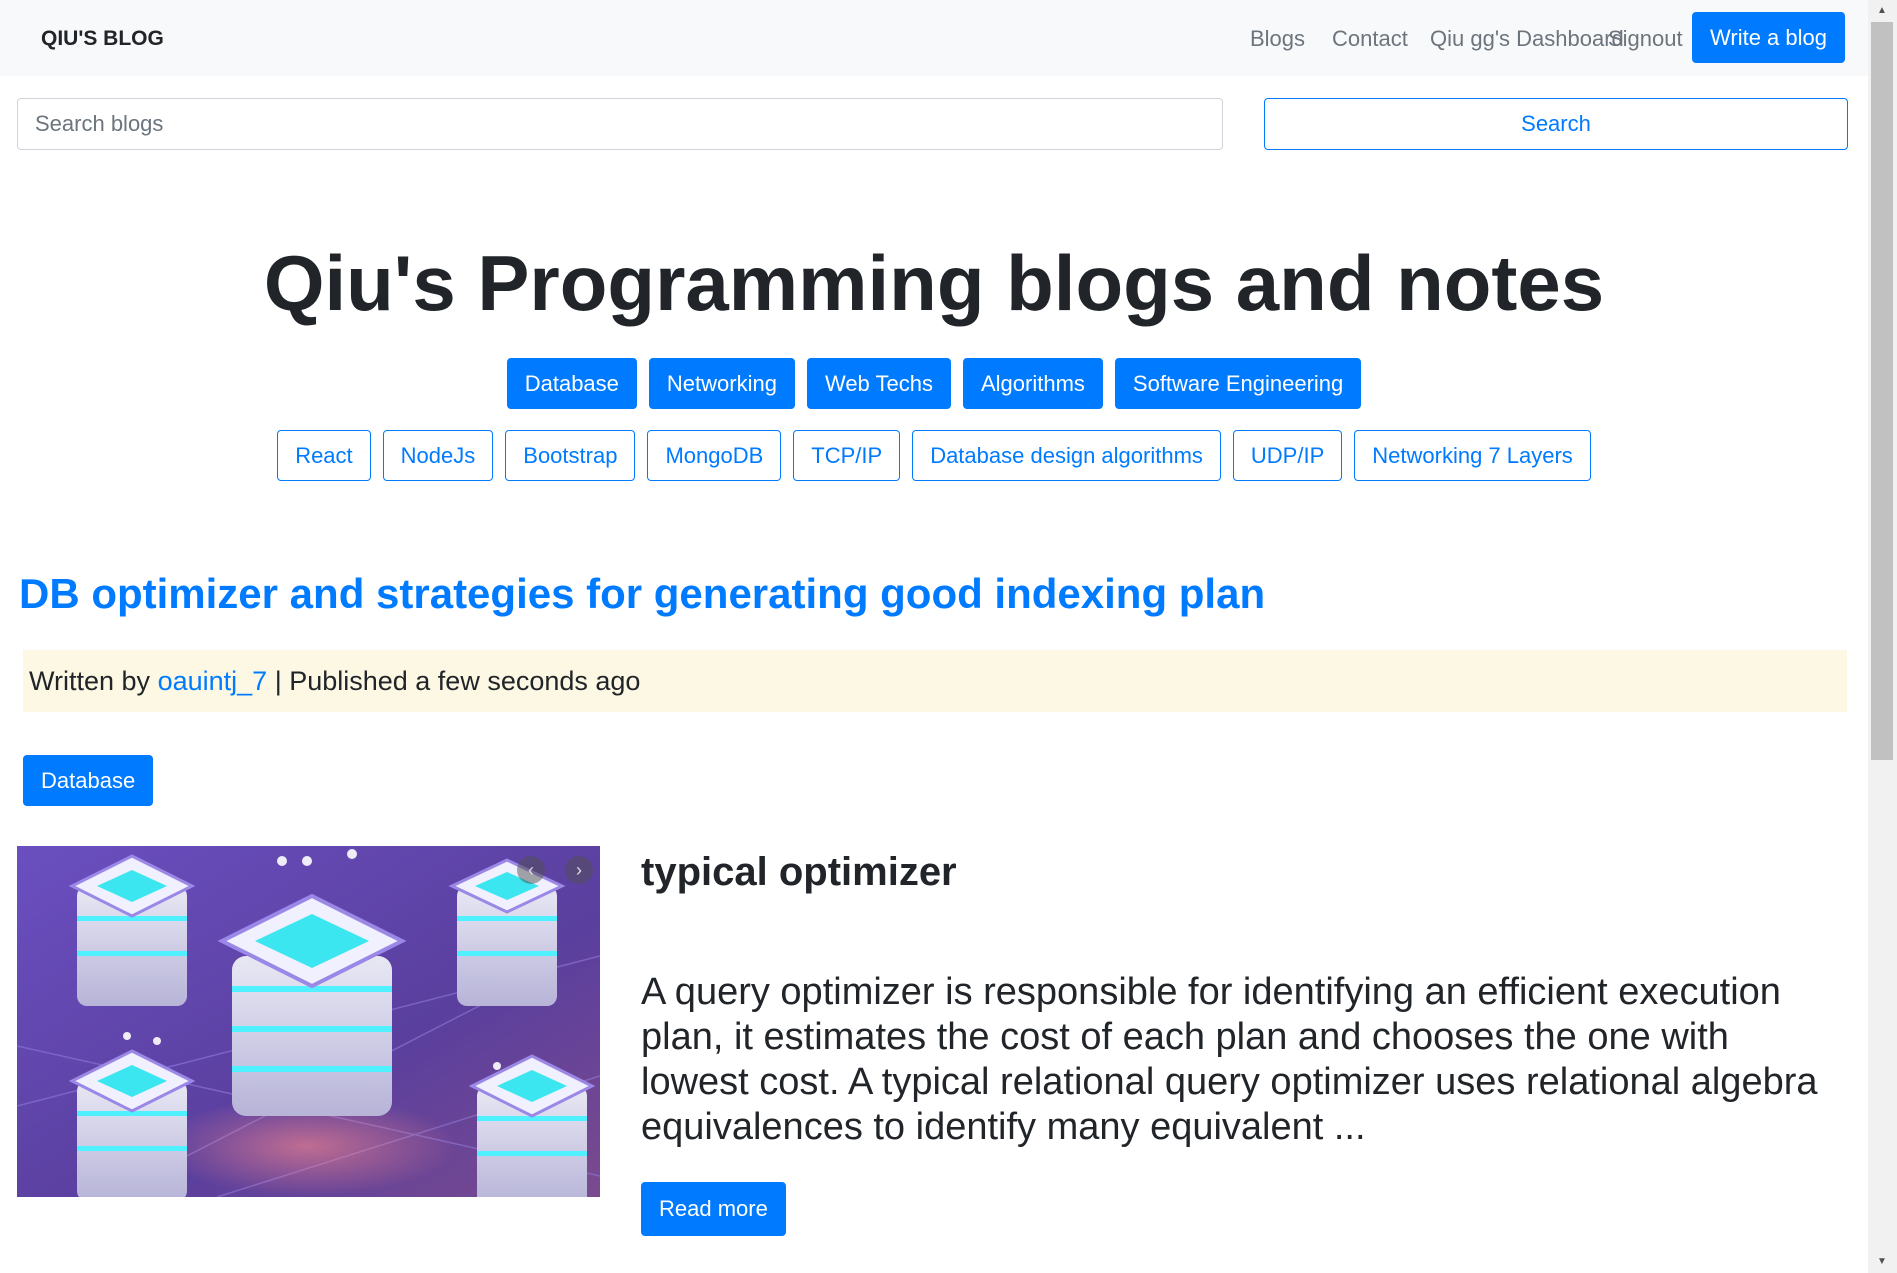 The height and width of the screenshot is (1273, 1897). I want to click on category-software-engineering-button: Software Engineering, so click(1238, 383).